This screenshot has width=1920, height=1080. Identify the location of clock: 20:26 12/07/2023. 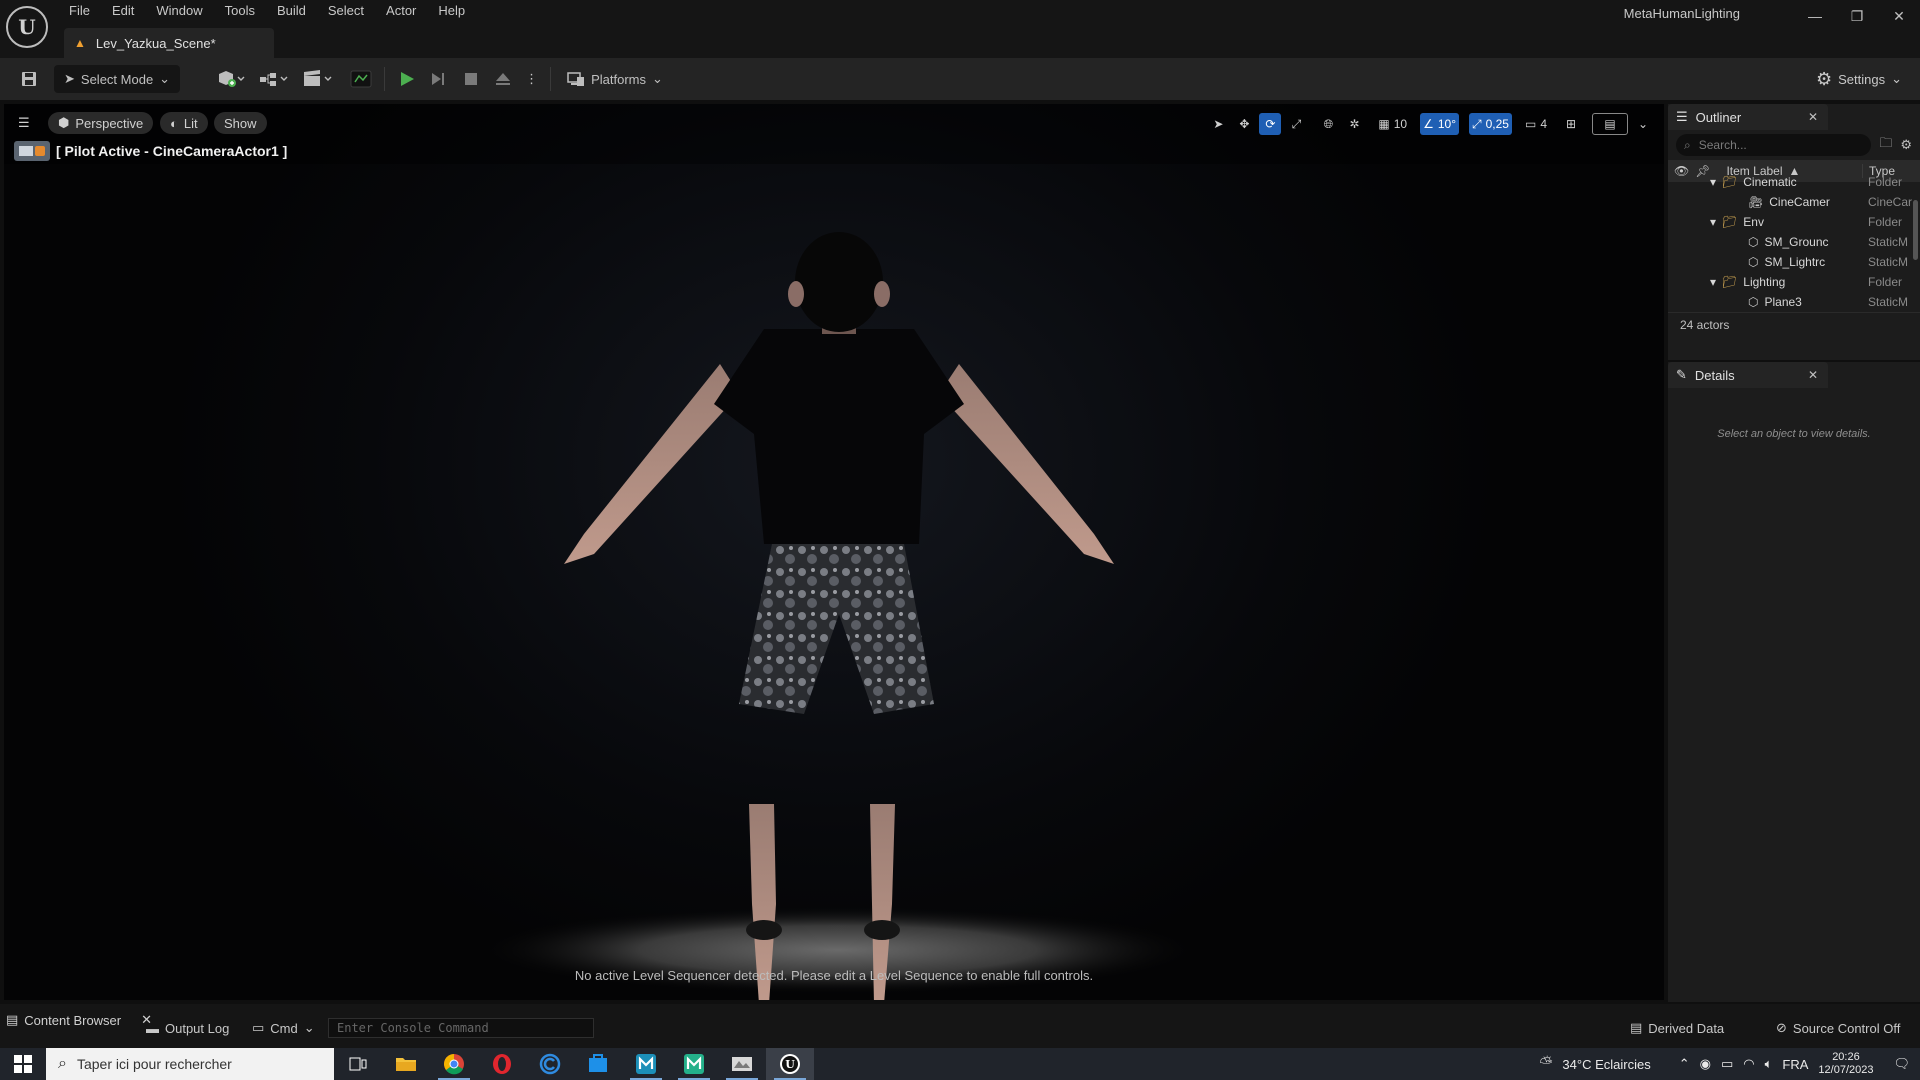
(1845, 1064).